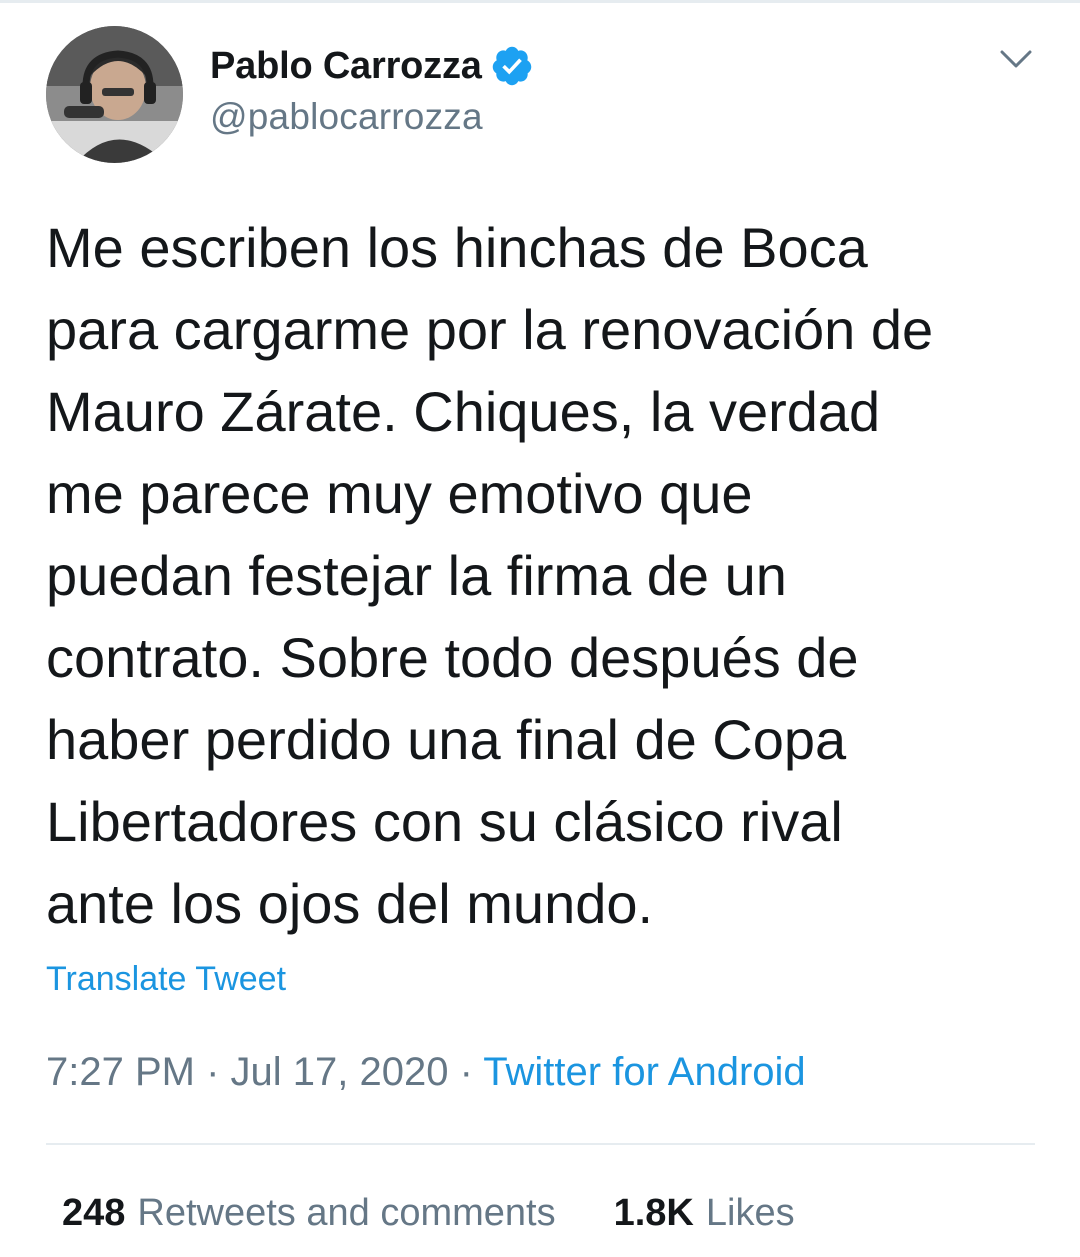 Image resolution: width=1080 pixels, height=1257 pixels. Describe the element at coordinates (120, 1072) in the screenshot. I see `tweet-time: 7:27 PM` at that location.